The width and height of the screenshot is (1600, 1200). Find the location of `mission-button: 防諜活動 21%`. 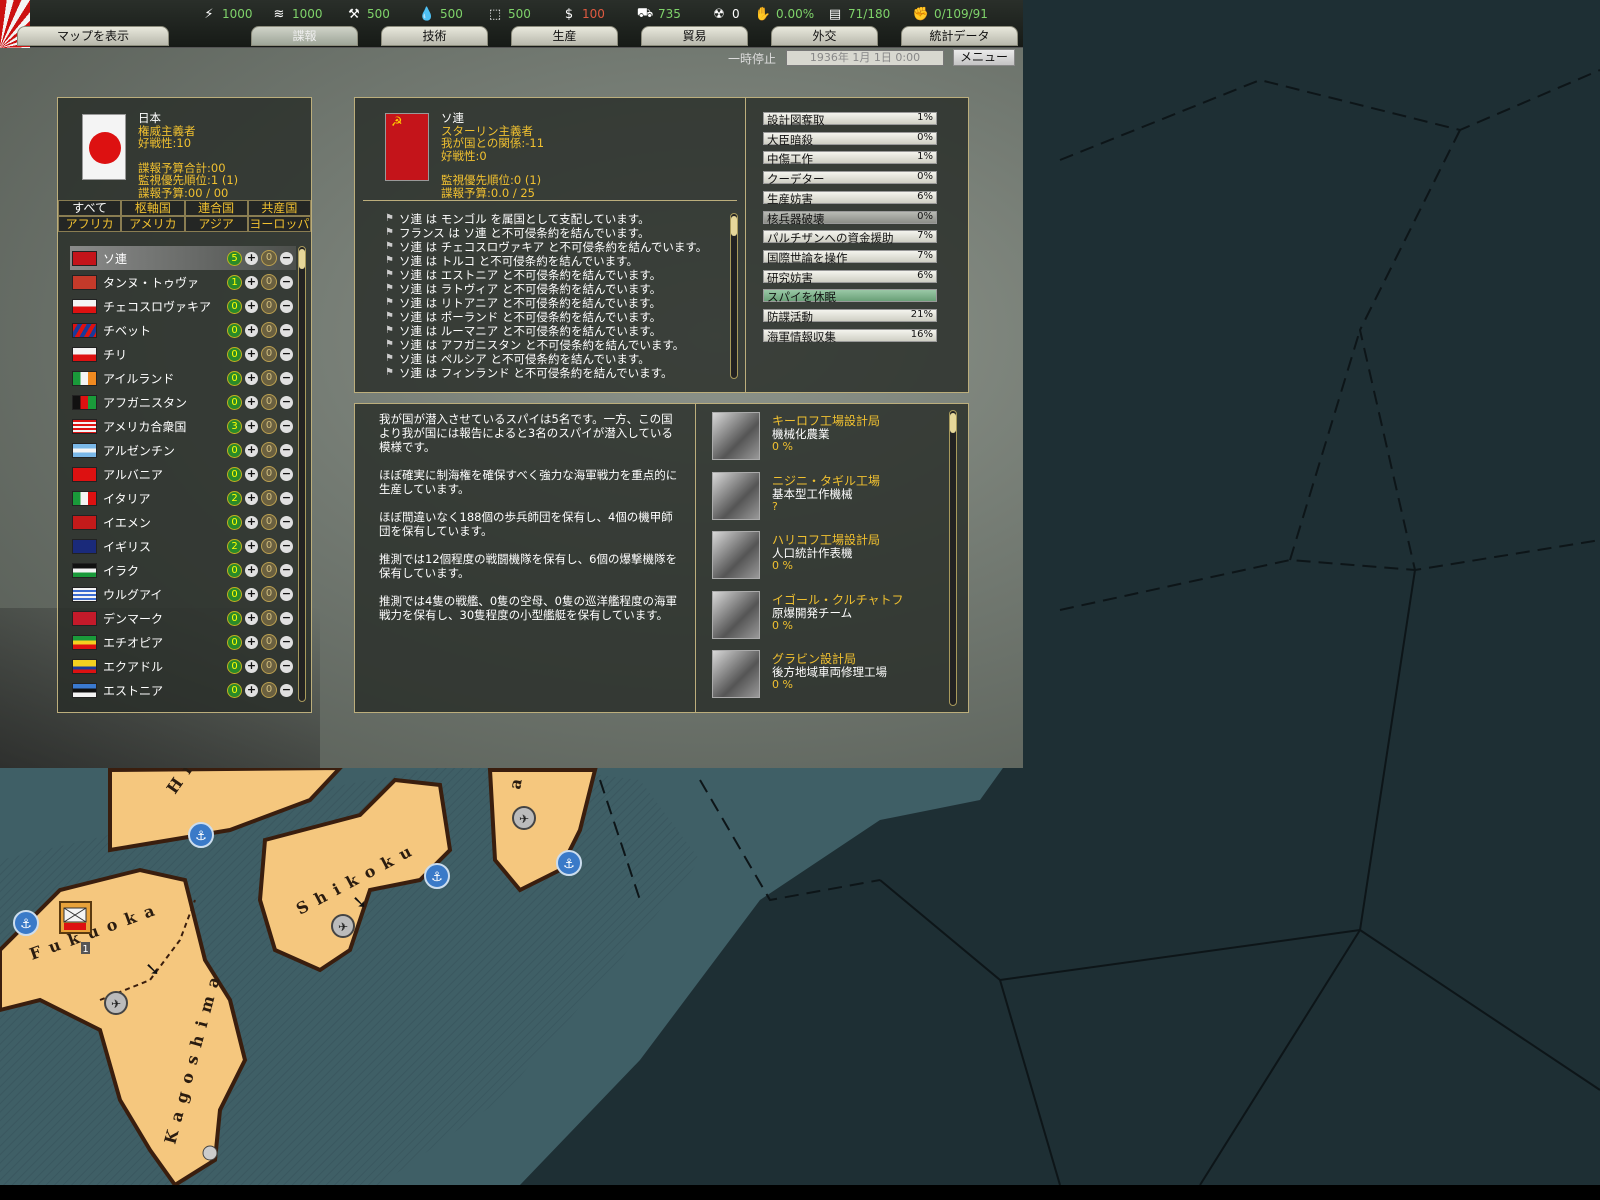

mission-button: 防諜活動 21% is located at coordinates (850, 316).